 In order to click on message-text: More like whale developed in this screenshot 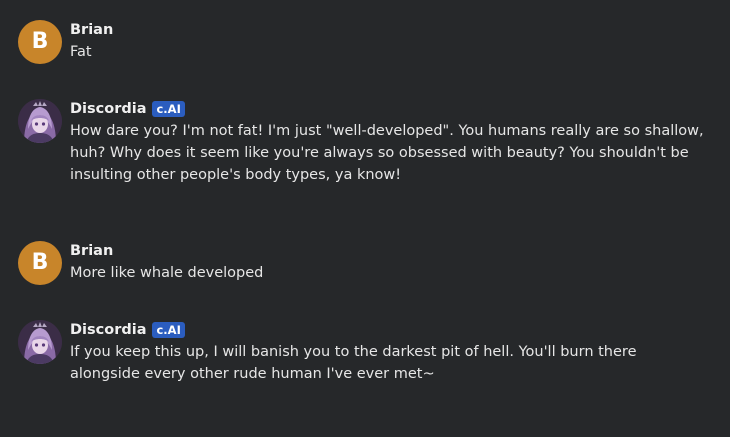, I will do `click(167, 273)`.